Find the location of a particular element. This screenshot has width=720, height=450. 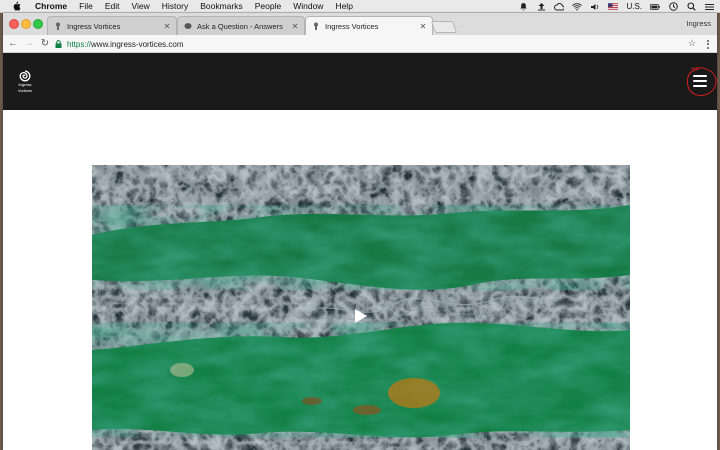

url-host: www.ingress-vortices.com is located at coordinates (137, 44).